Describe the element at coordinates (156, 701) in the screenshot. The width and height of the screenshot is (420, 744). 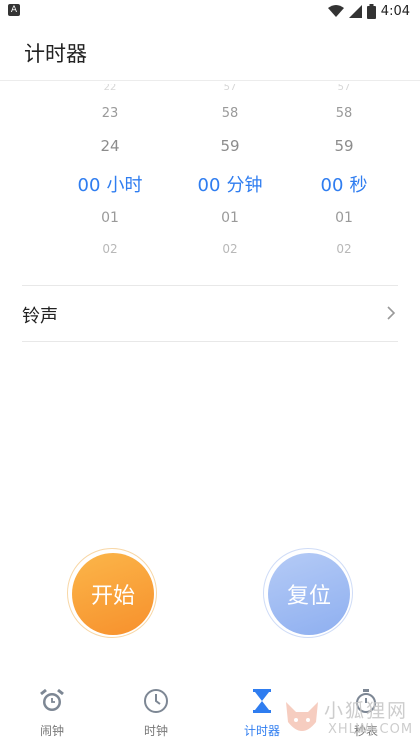
I see `clock-icon` at that location.